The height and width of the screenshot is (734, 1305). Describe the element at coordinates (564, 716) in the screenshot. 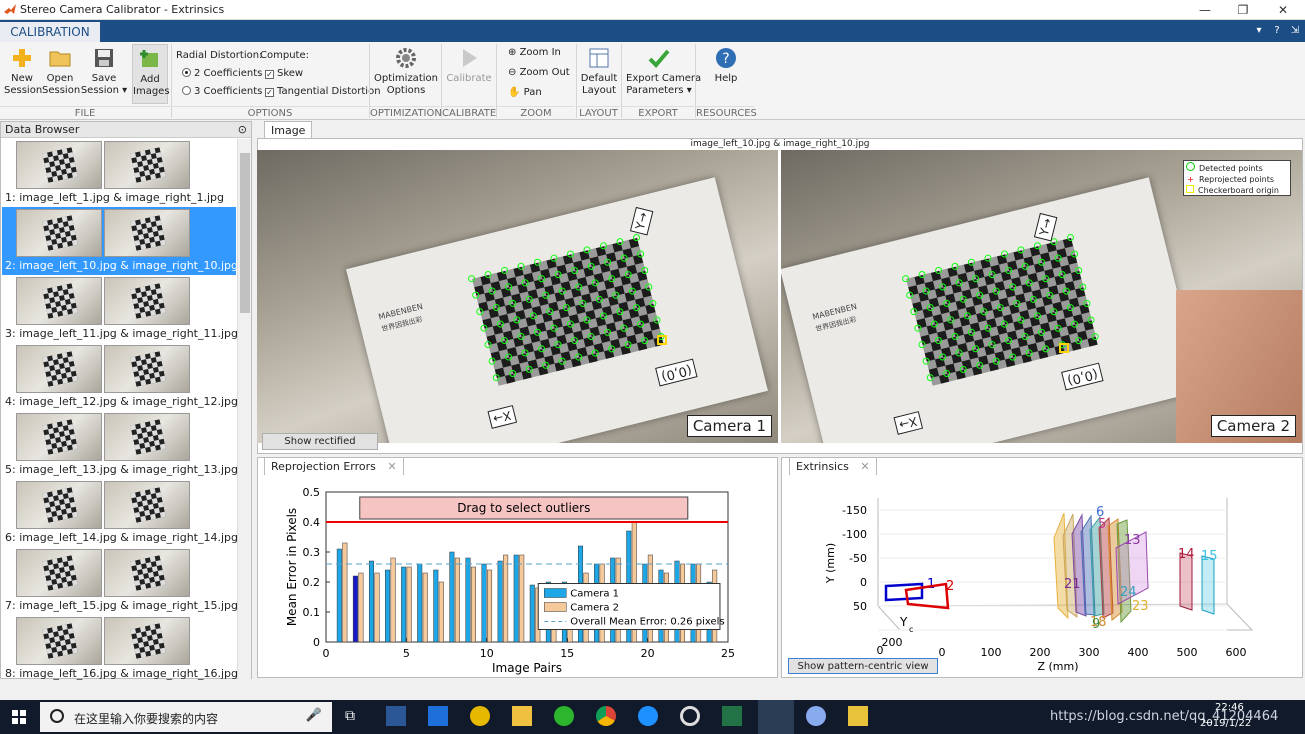

I see `wechat-icon` at that location.